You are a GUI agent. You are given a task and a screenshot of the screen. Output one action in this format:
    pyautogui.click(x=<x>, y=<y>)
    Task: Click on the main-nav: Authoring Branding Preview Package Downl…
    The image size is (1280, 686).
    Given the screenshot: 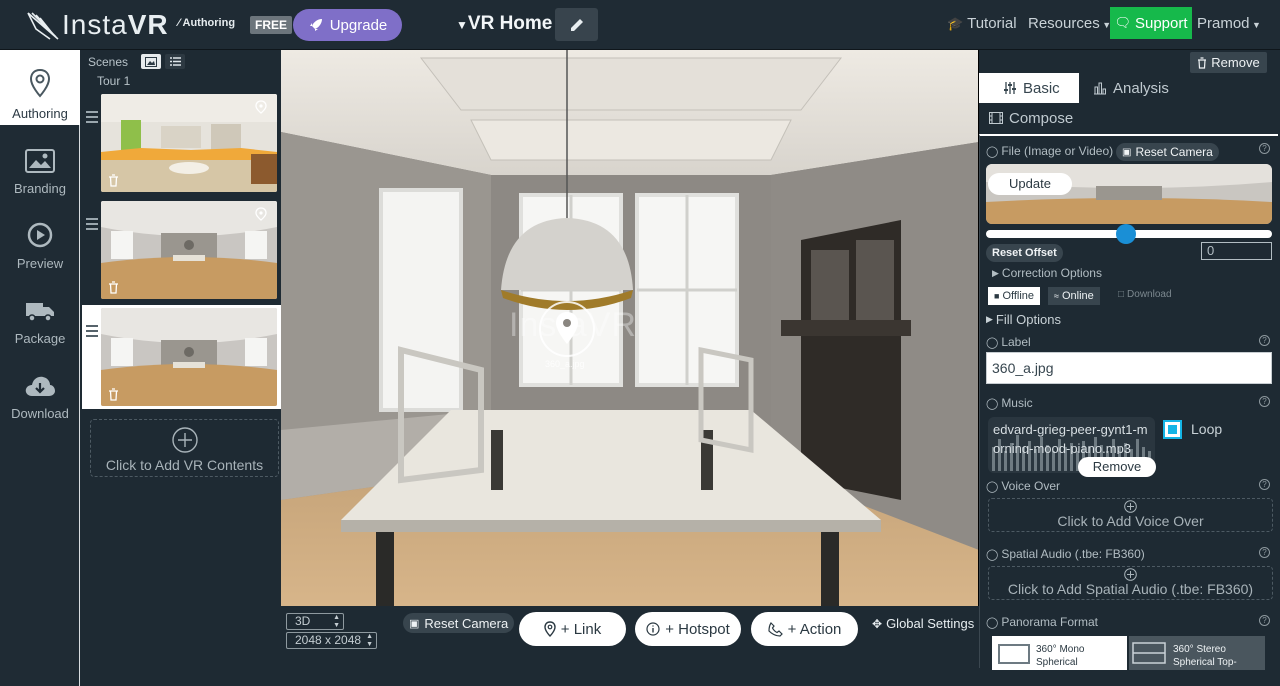 What is the action you would take?
    pyautogui.click(x=40, y=368)
    